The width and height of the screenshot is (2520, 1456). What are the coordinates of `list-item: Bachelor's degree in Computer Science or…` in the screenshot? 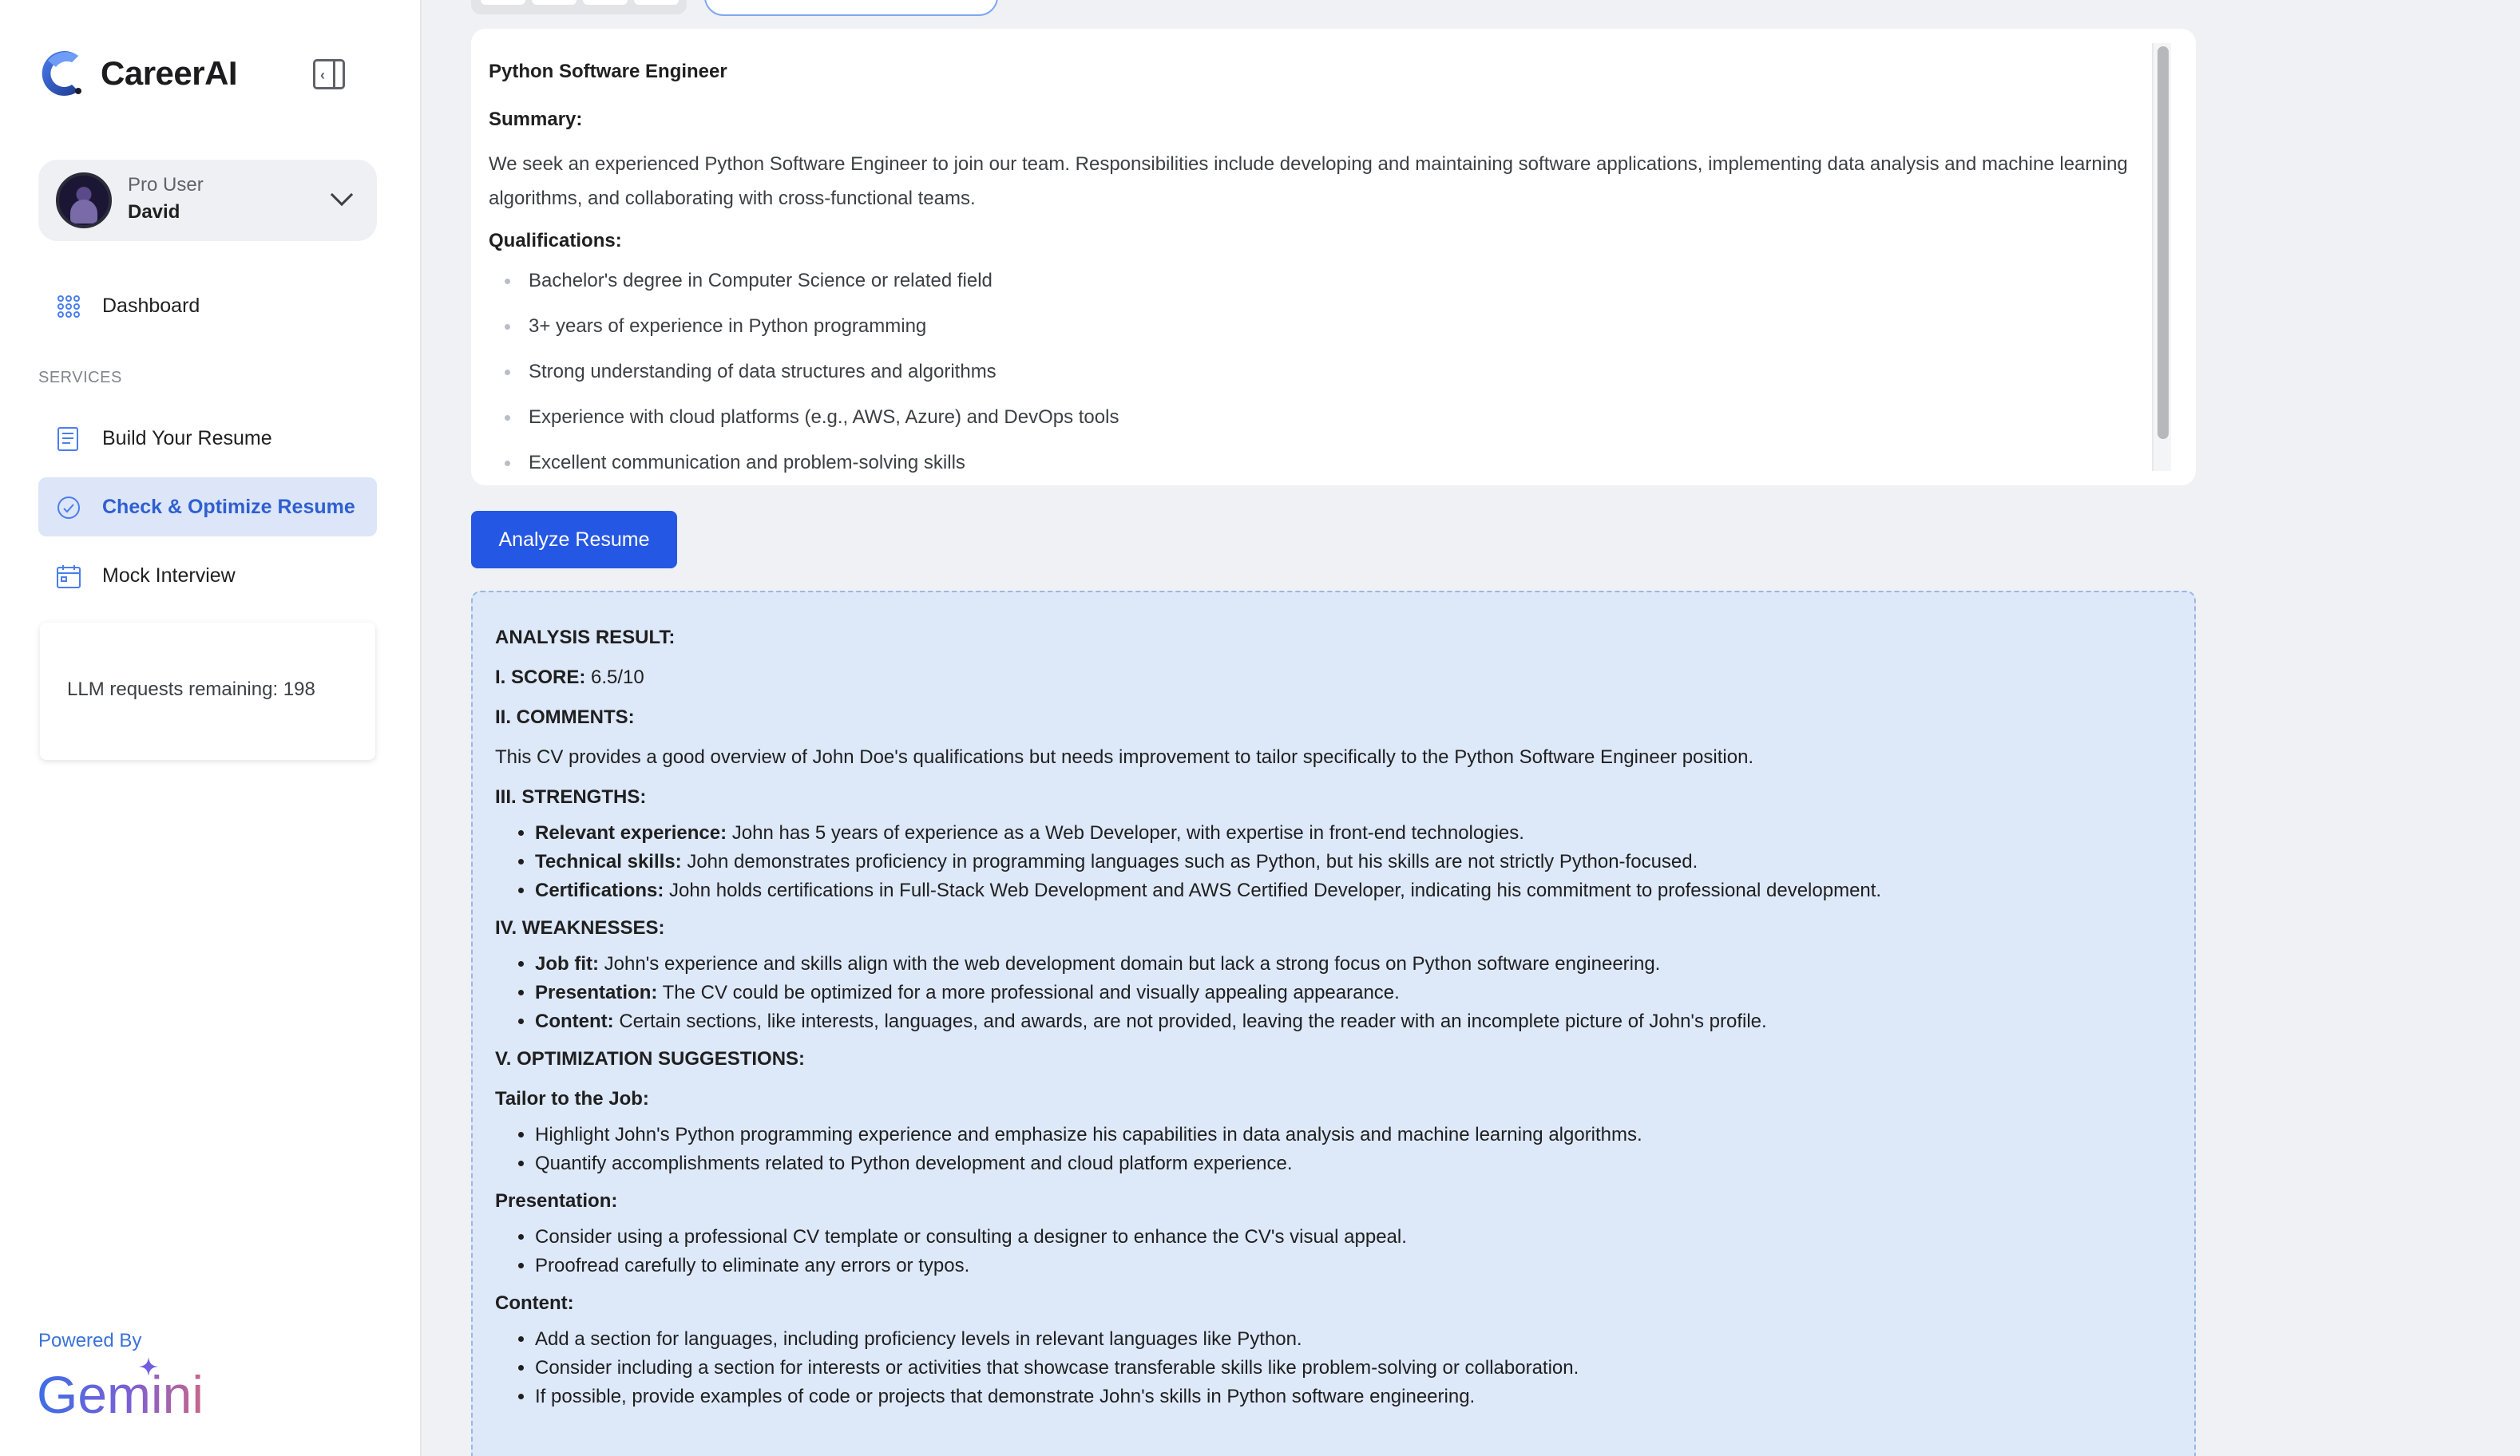 It's located at (1327, 286).